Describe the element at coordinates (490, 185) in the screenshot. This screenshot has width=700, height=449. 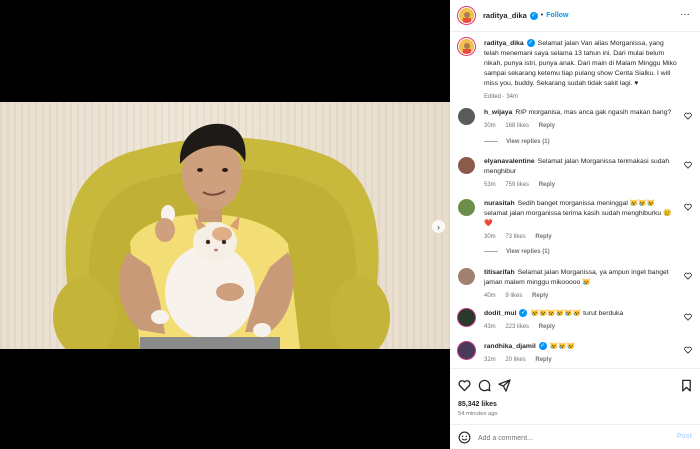
I see `comment-time: 53m` at that location.